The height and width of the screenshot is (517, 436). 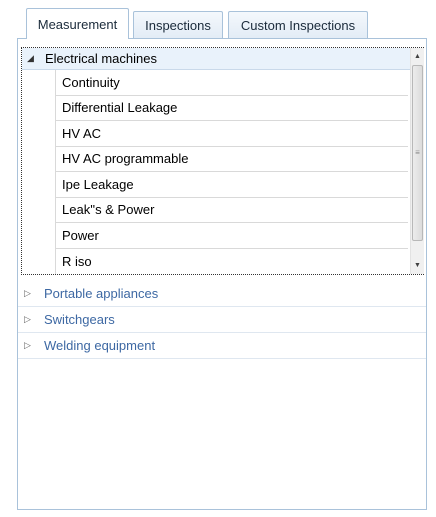 I want to click on list-item-hv-ac: HV AC, so click(x=232, y=134).